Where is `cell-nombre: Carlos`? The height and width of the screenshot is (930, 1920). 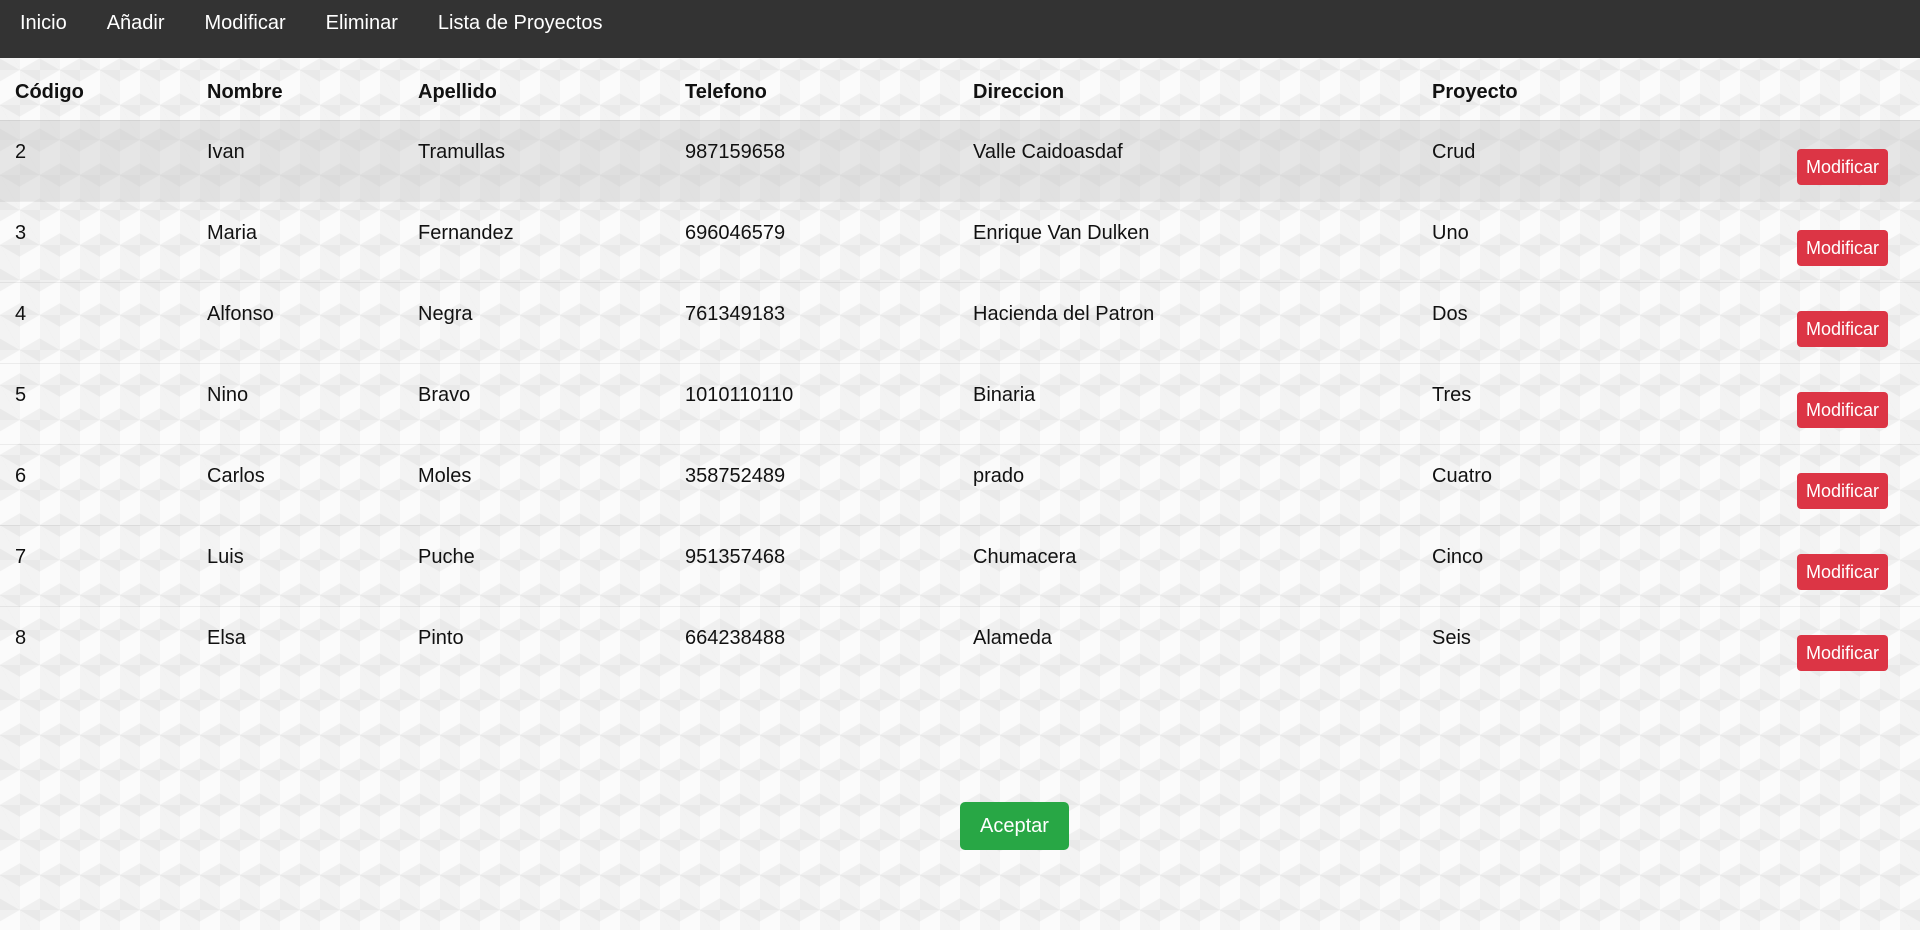
cell-nombre: Carlos is located at coordinates (297, 484).